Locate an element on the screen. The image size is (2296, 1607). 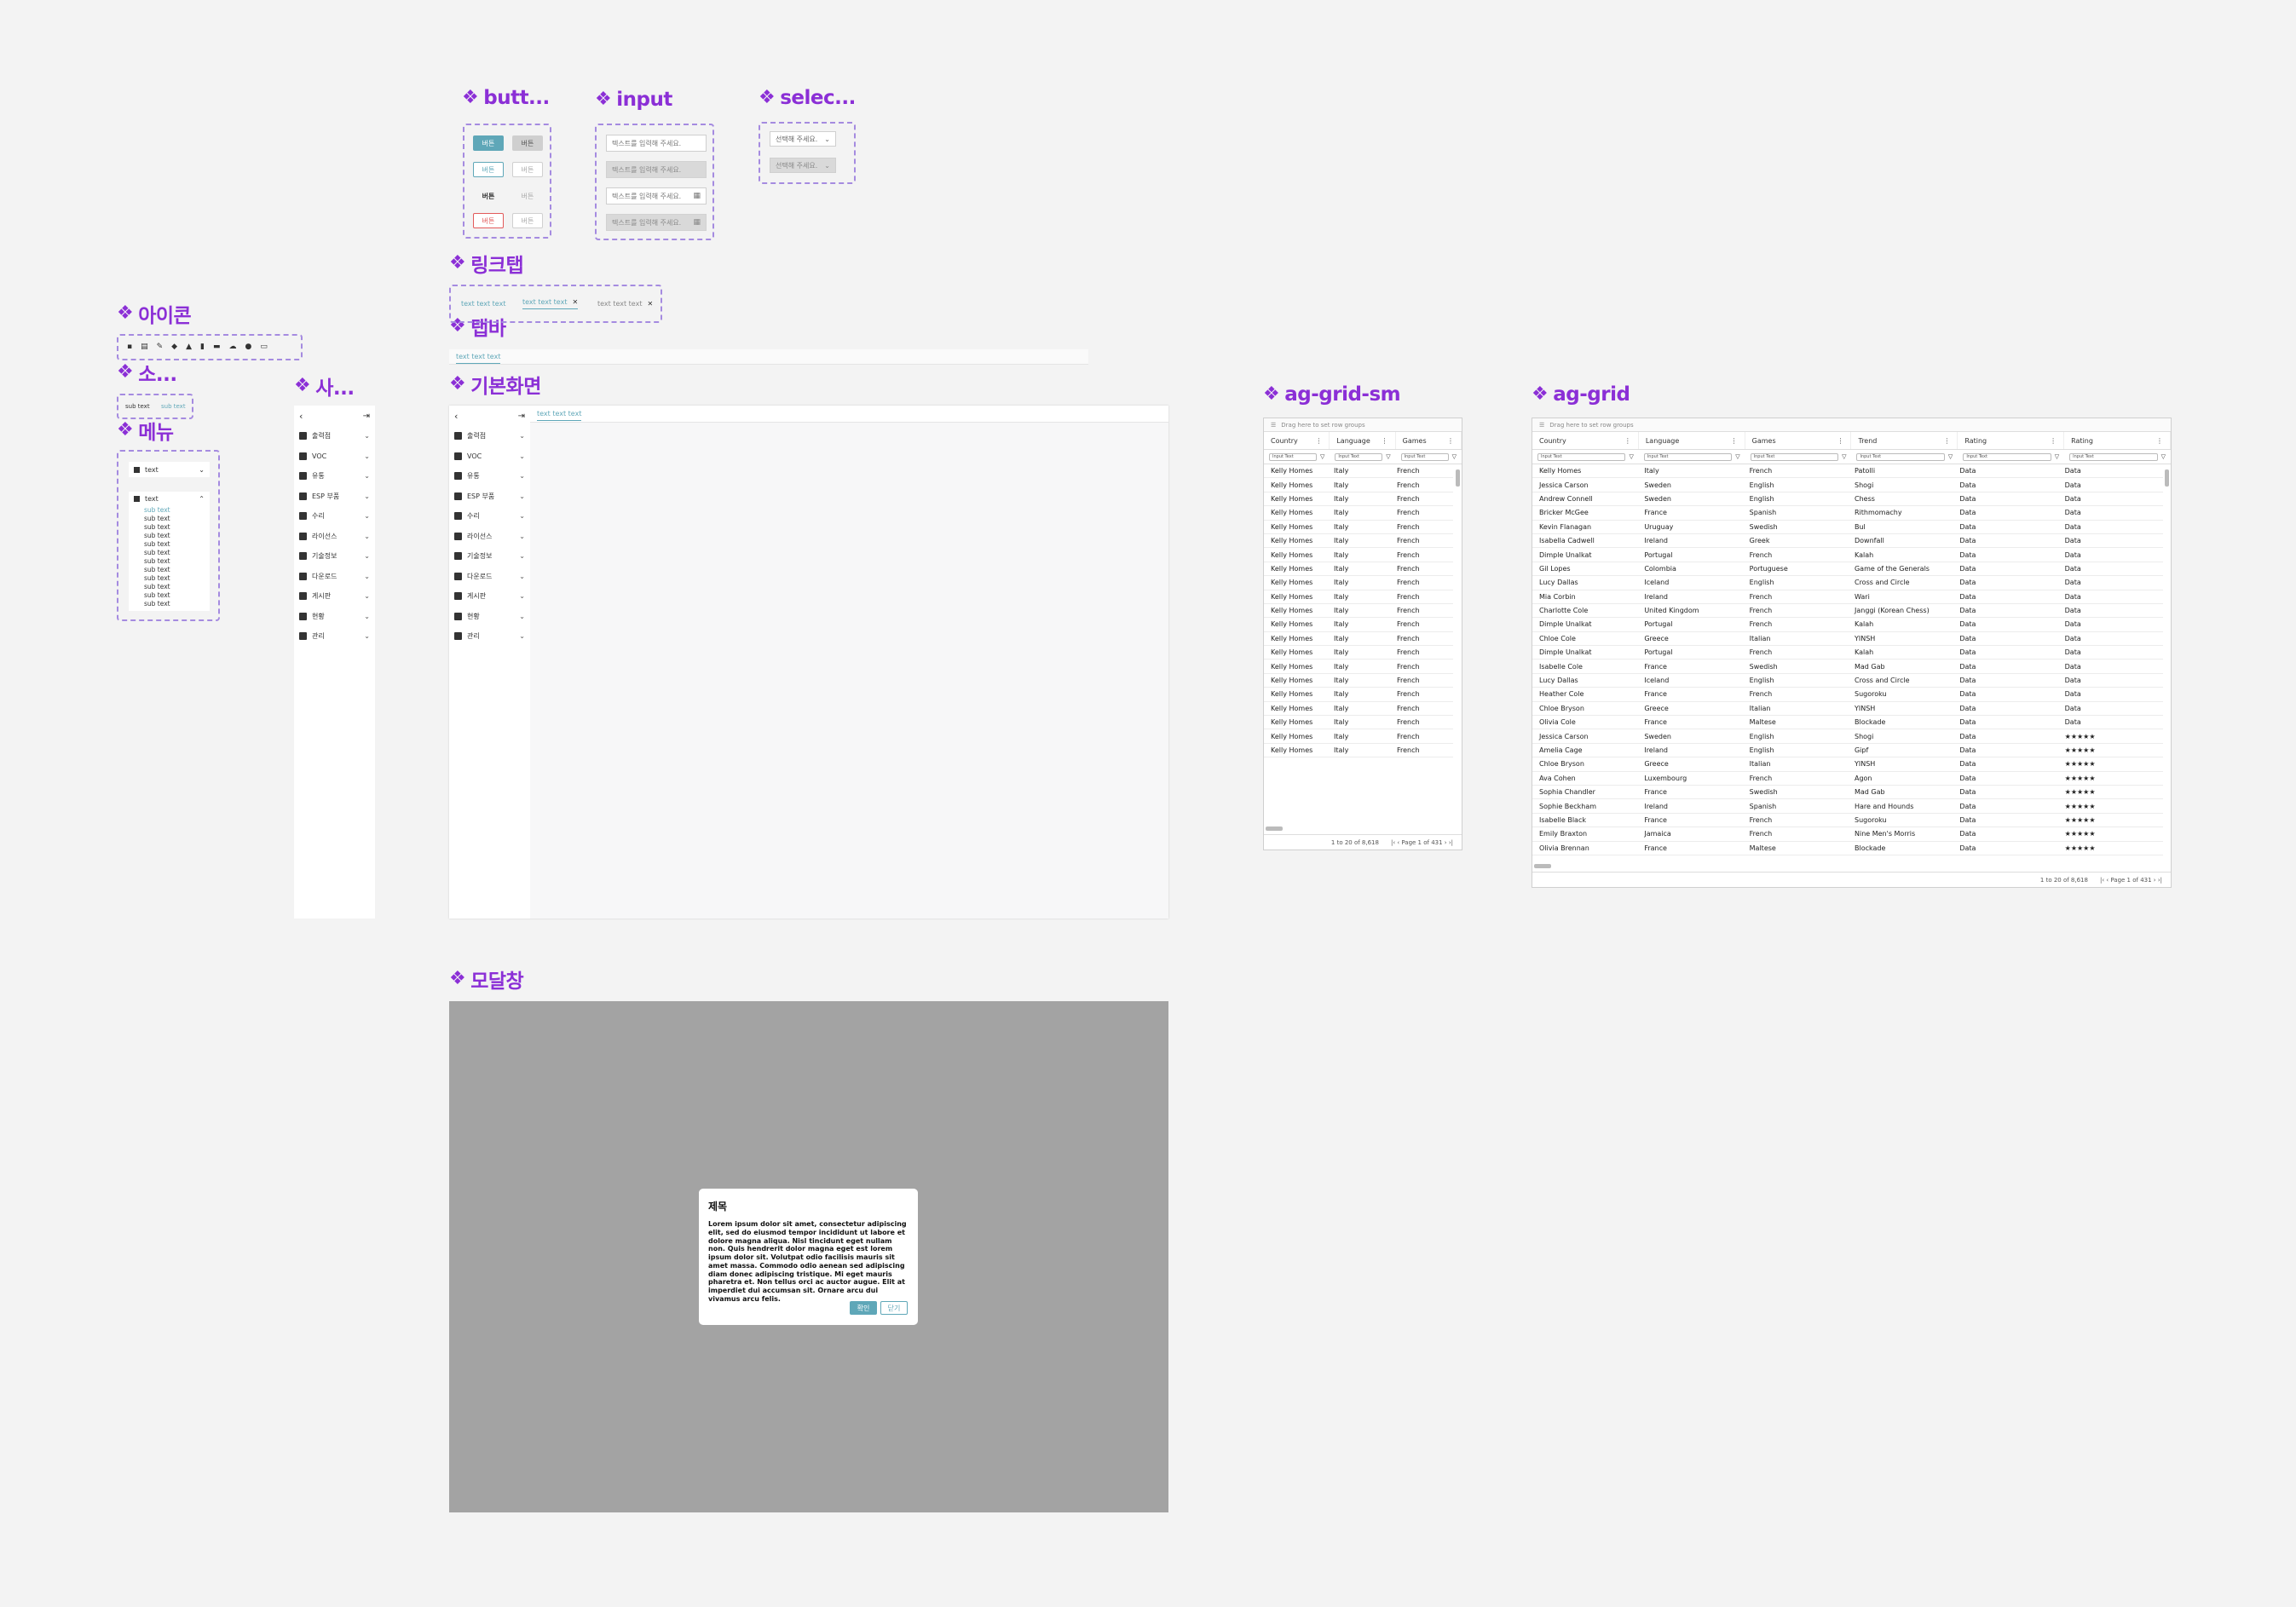
sidebar-item: 수리 ⌄ is located at coordinates (489, 516).